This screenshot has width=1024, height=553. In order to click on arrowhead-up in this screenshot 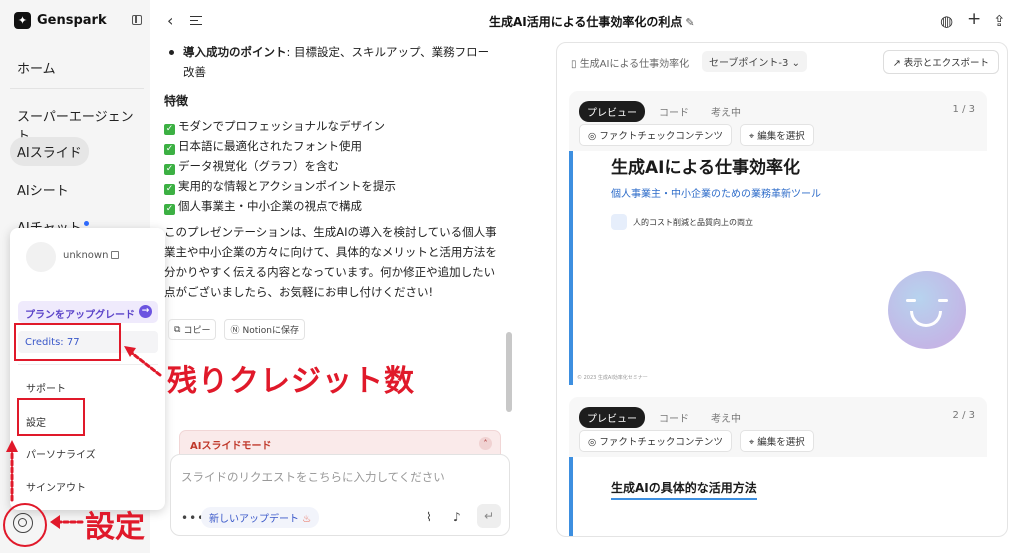, I will do `click(12, 446)`.